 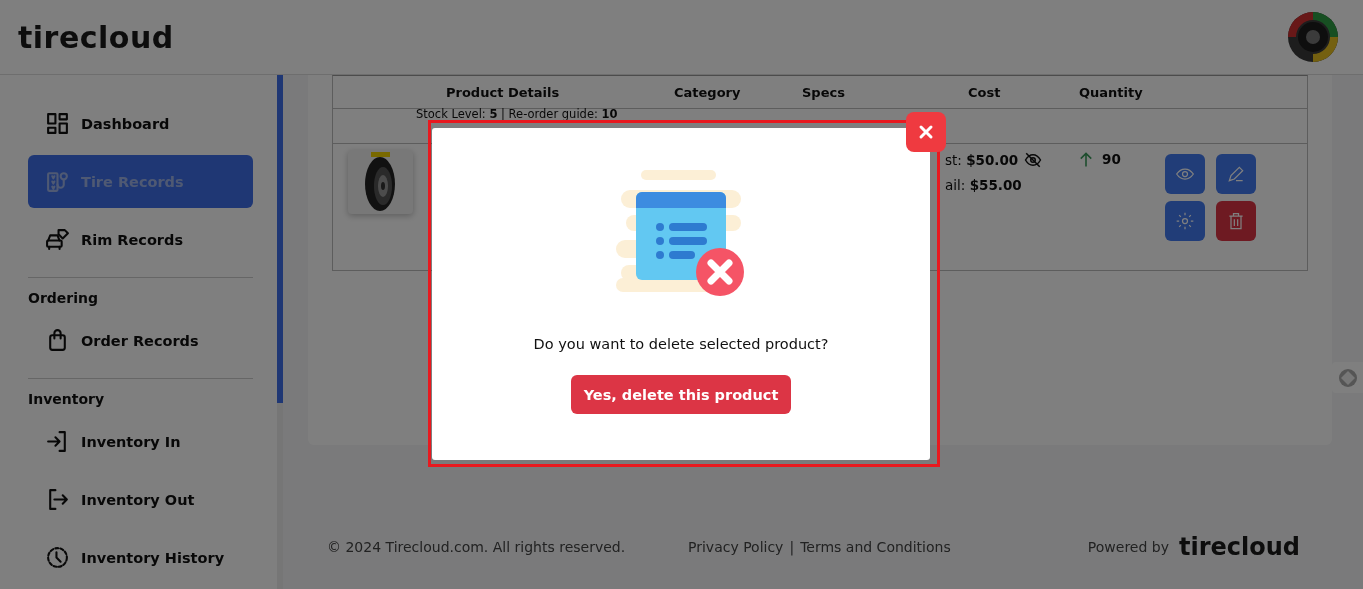 What do you see at coordinates (984, 92) in the screenshot?
I see `column-header: Cost` at bounding box center [984, 92].